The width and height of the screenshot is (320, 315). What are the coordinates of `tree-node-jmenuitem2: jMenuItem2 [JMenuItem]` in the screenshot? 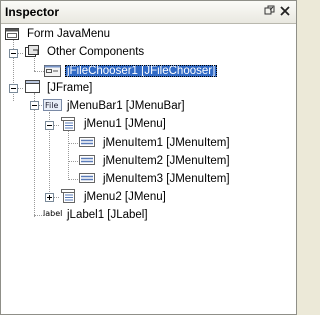 It's located at (166, 161).